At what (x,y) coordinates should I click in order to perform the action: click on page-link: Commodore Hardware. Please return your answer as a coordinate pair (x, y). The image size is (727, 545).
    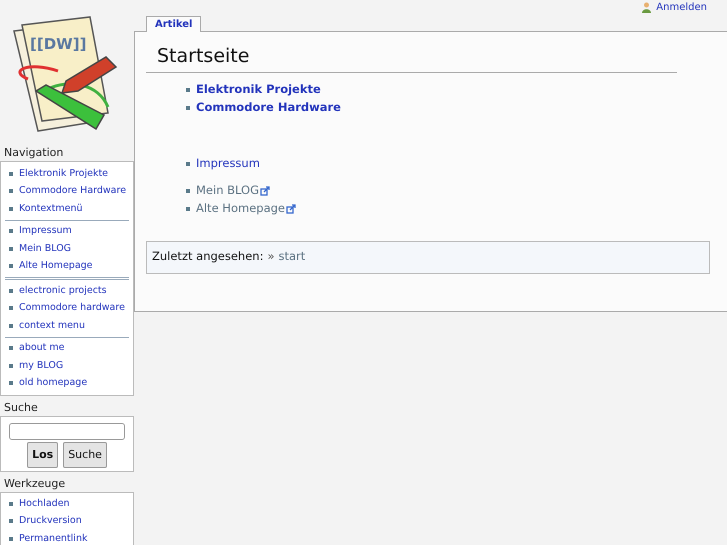
    Looking at the image, I should click on (268, 107).